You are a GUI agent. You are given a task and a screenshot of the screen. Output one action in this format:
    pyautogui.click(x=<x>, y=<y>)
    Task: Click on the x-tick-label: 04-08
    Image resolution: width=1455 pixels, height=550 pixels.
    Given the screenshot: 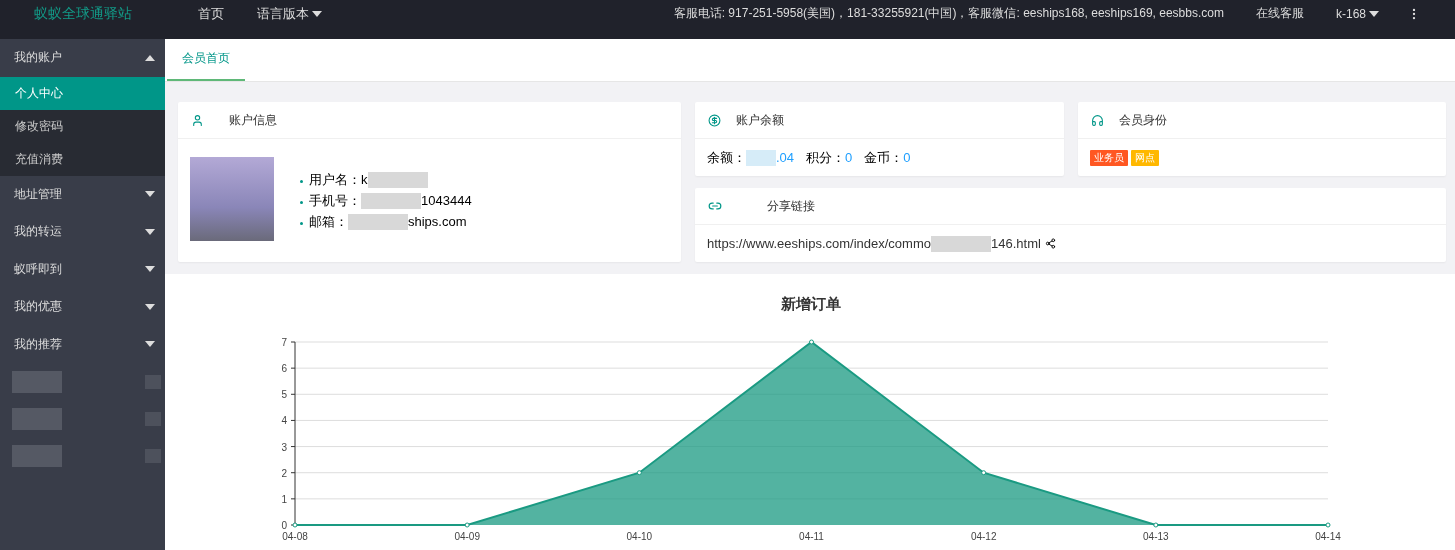 What is the action you would take?
    pyautogui.click(x=295, y=536)
    